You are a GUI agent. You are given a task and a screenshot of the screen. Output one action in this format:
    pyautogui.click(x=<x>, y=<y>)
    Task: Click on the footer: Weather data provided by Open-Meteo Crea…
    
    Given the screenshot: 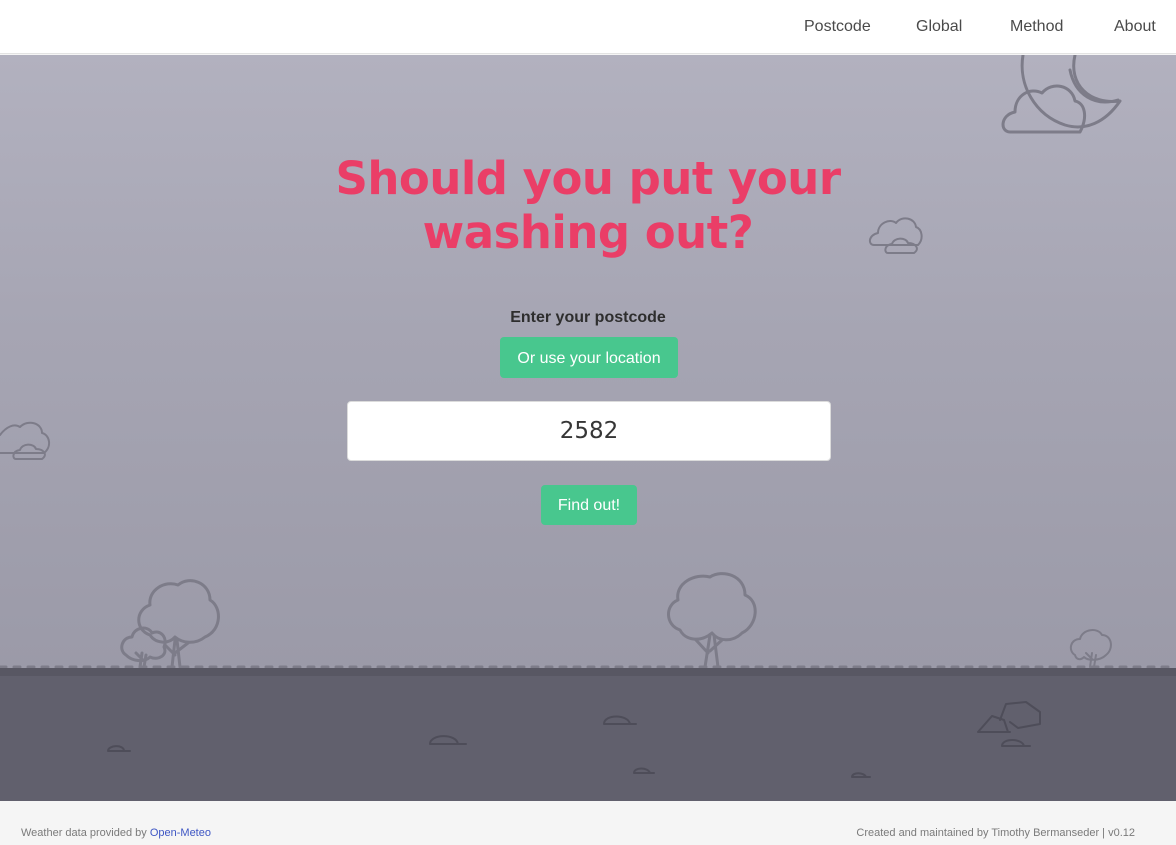 What is the action you would take?
    pyautogui.click(x=588, y=823)
    